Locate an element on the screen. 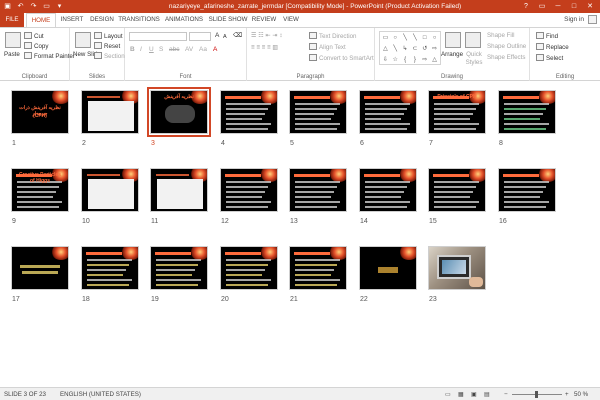  shape-line-2: ╲ is located at coordinates (414, 38).